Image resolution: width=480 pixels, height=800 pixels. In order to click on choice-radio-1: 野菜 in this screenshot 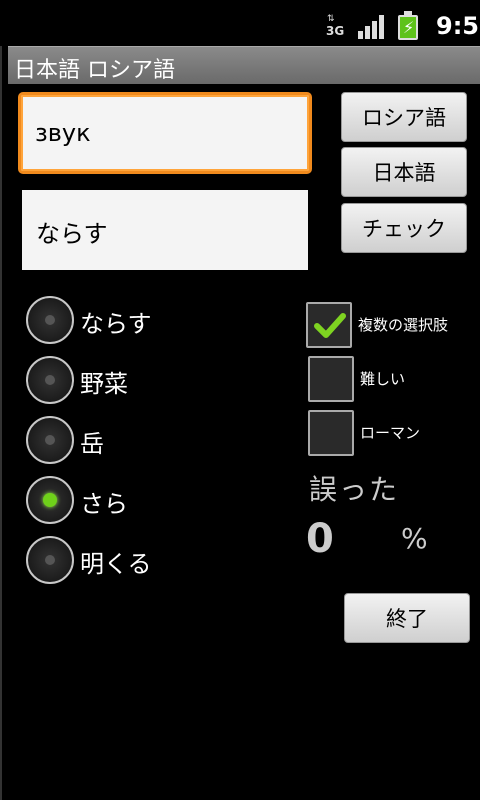, I will do `click(161, 381)`.